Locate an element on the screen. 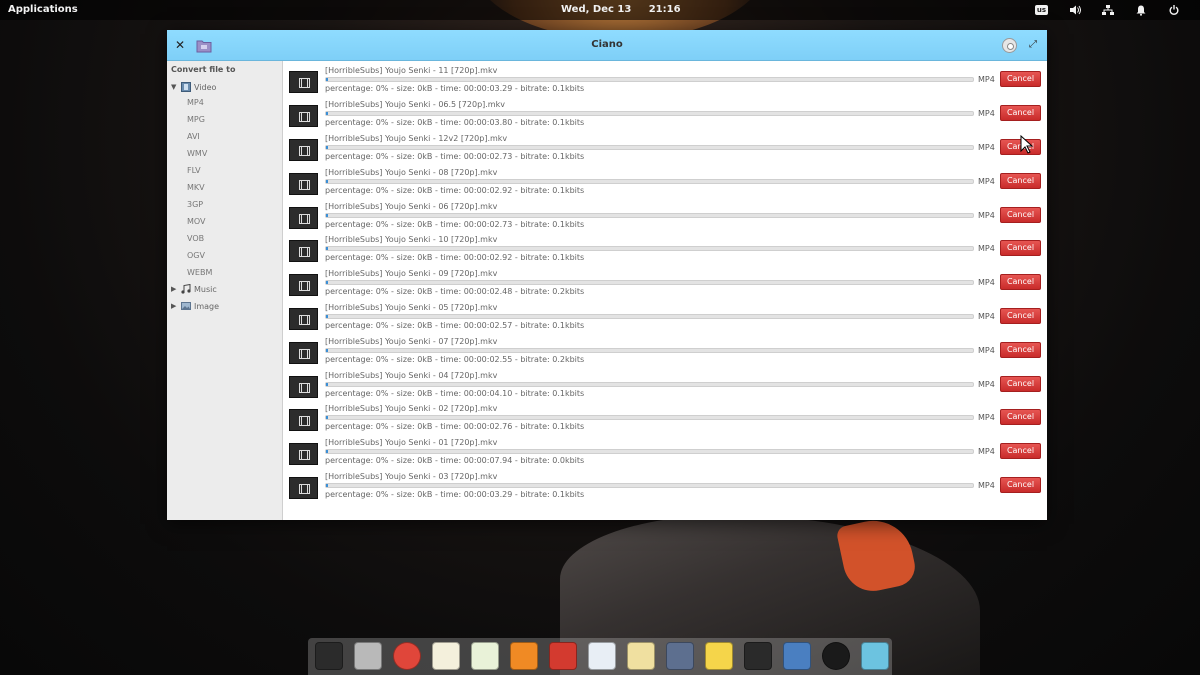 Image resolution: width=1200 pixels, height=675 pixels. video-player-icon is located at coordinates (563, 656).